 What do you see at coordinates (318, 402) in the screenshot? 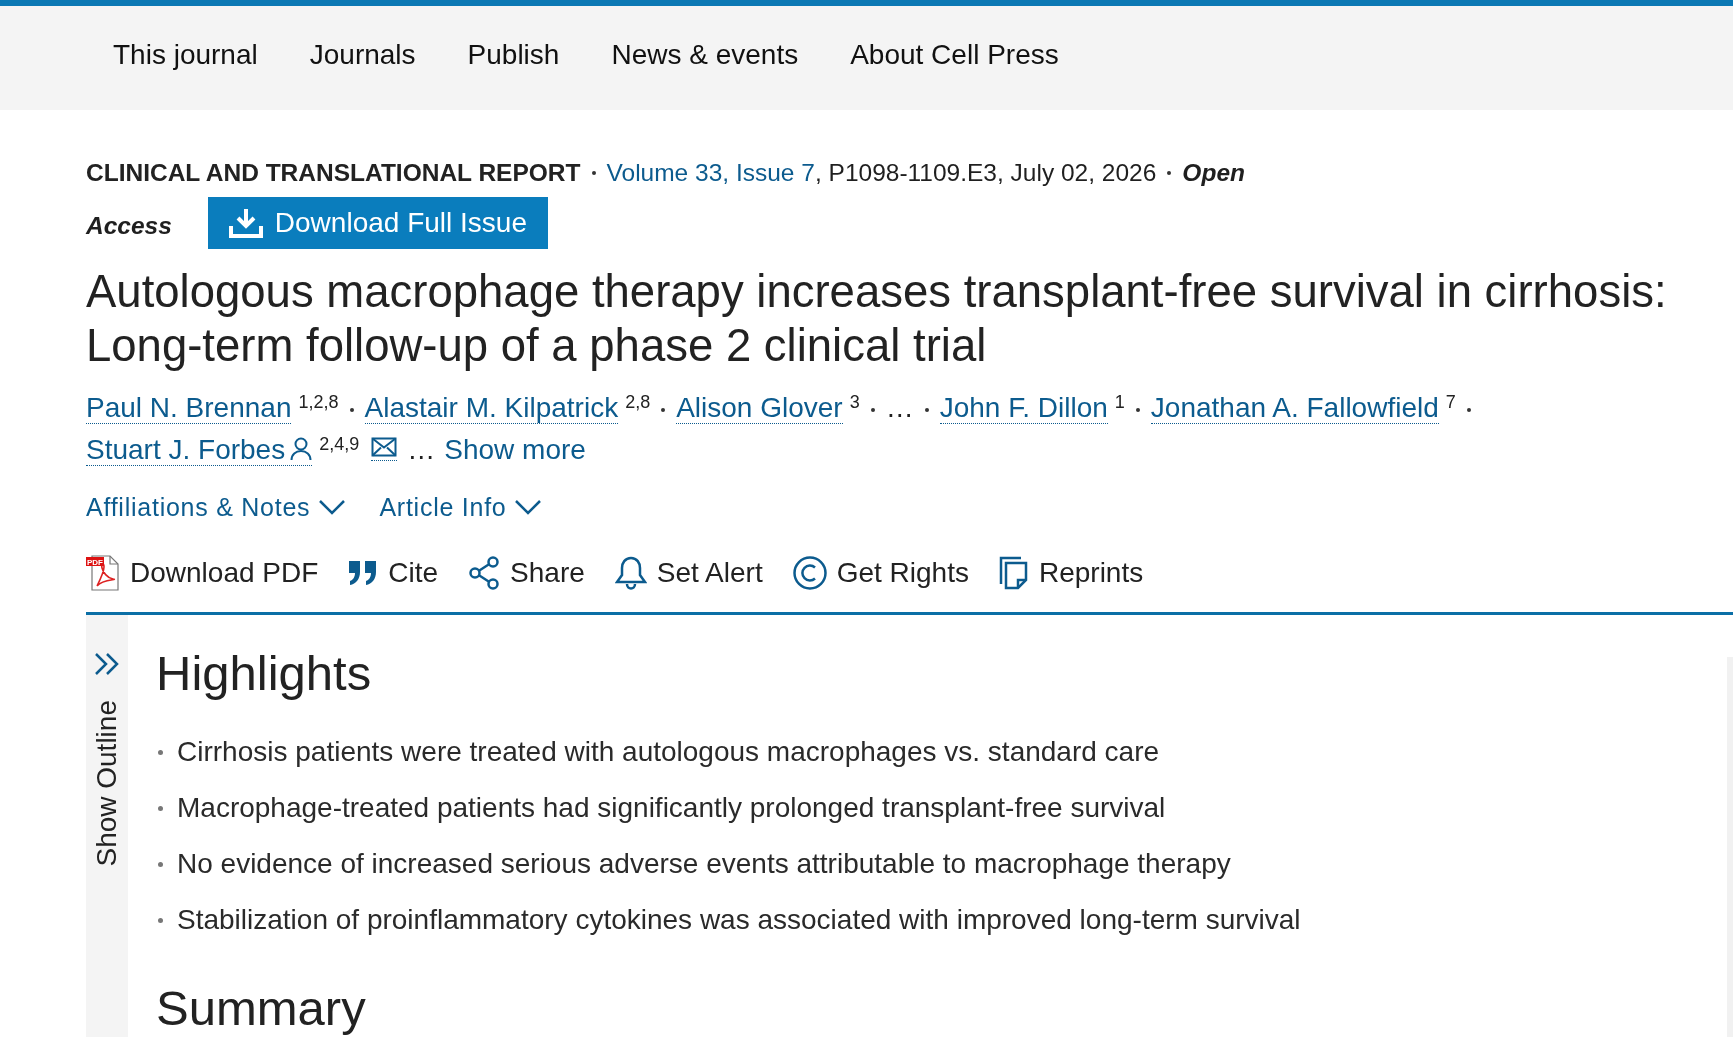
I see `affiliation-numbers: 1,2,8` at bounding box center [318, 402].